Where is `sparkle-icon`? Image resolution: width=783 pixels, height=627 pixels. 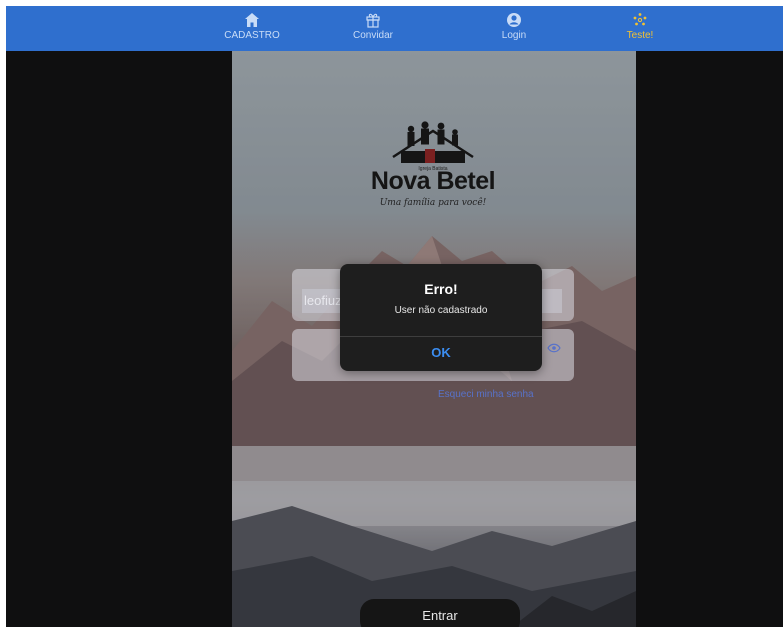 sparkle-icon is located at coordinates (640, 19).